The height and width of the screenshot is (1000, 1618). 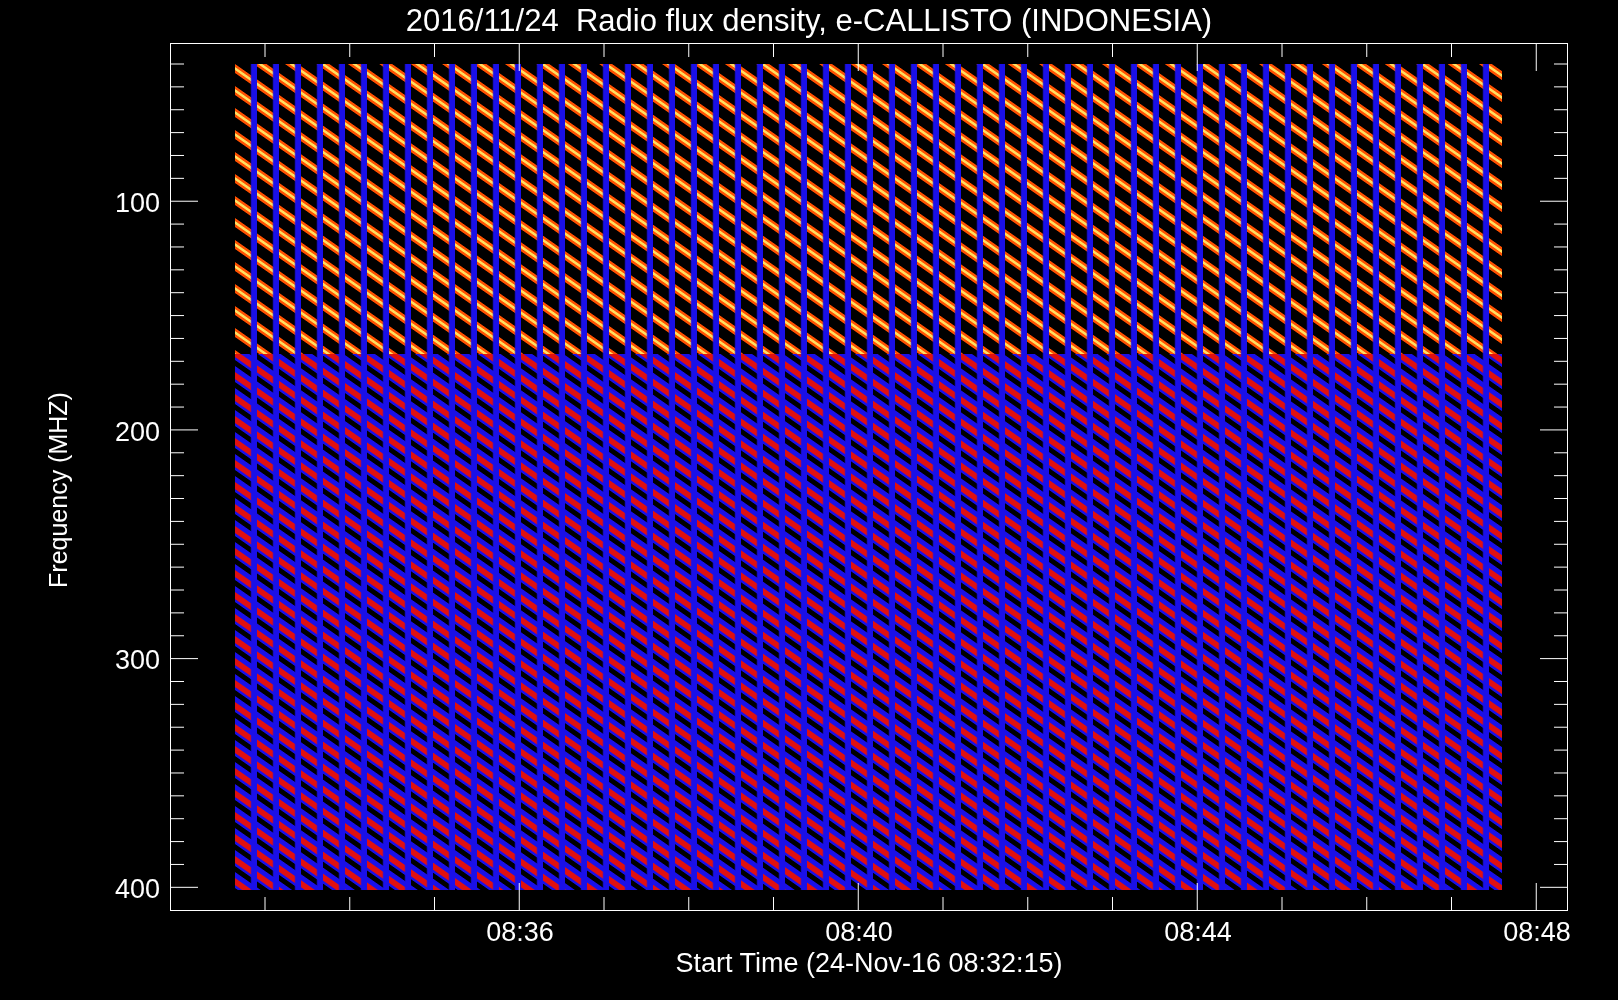 What do you see at coordinates (137, 203) in the screenshot?
I see `y-tick-label: 100` at bounding box center [137, 203].